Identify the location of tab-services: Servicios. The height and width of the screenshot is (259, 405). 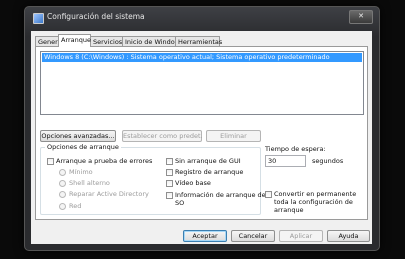
(106, 41).